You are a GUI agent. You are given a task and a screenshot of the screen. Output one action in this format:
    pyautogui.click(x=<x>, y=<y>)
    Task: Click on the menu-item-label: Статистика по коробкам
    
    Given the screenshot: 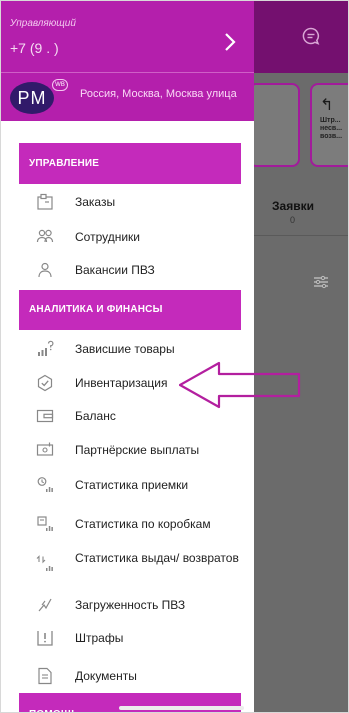 What is the action you would take?
    pyautogui.click(x=143, y=524)
    